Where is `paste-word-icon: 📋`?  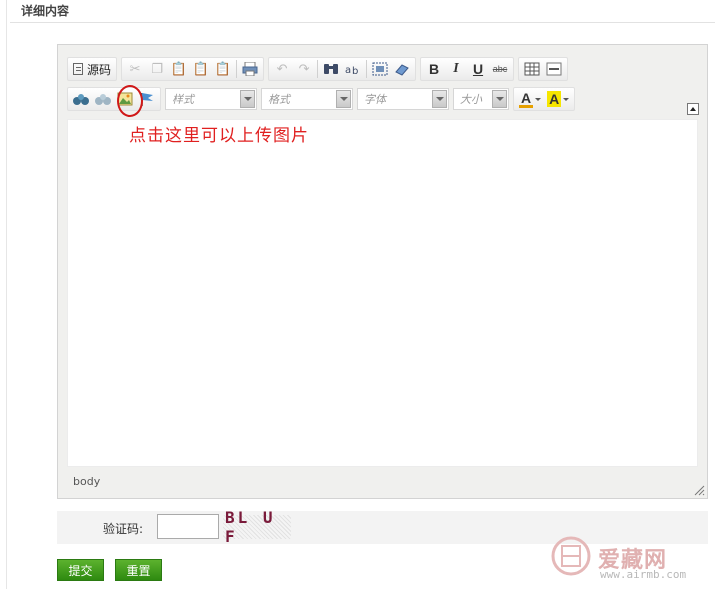
paste-word-icon: 📋 is located at coordinates (223, 69).